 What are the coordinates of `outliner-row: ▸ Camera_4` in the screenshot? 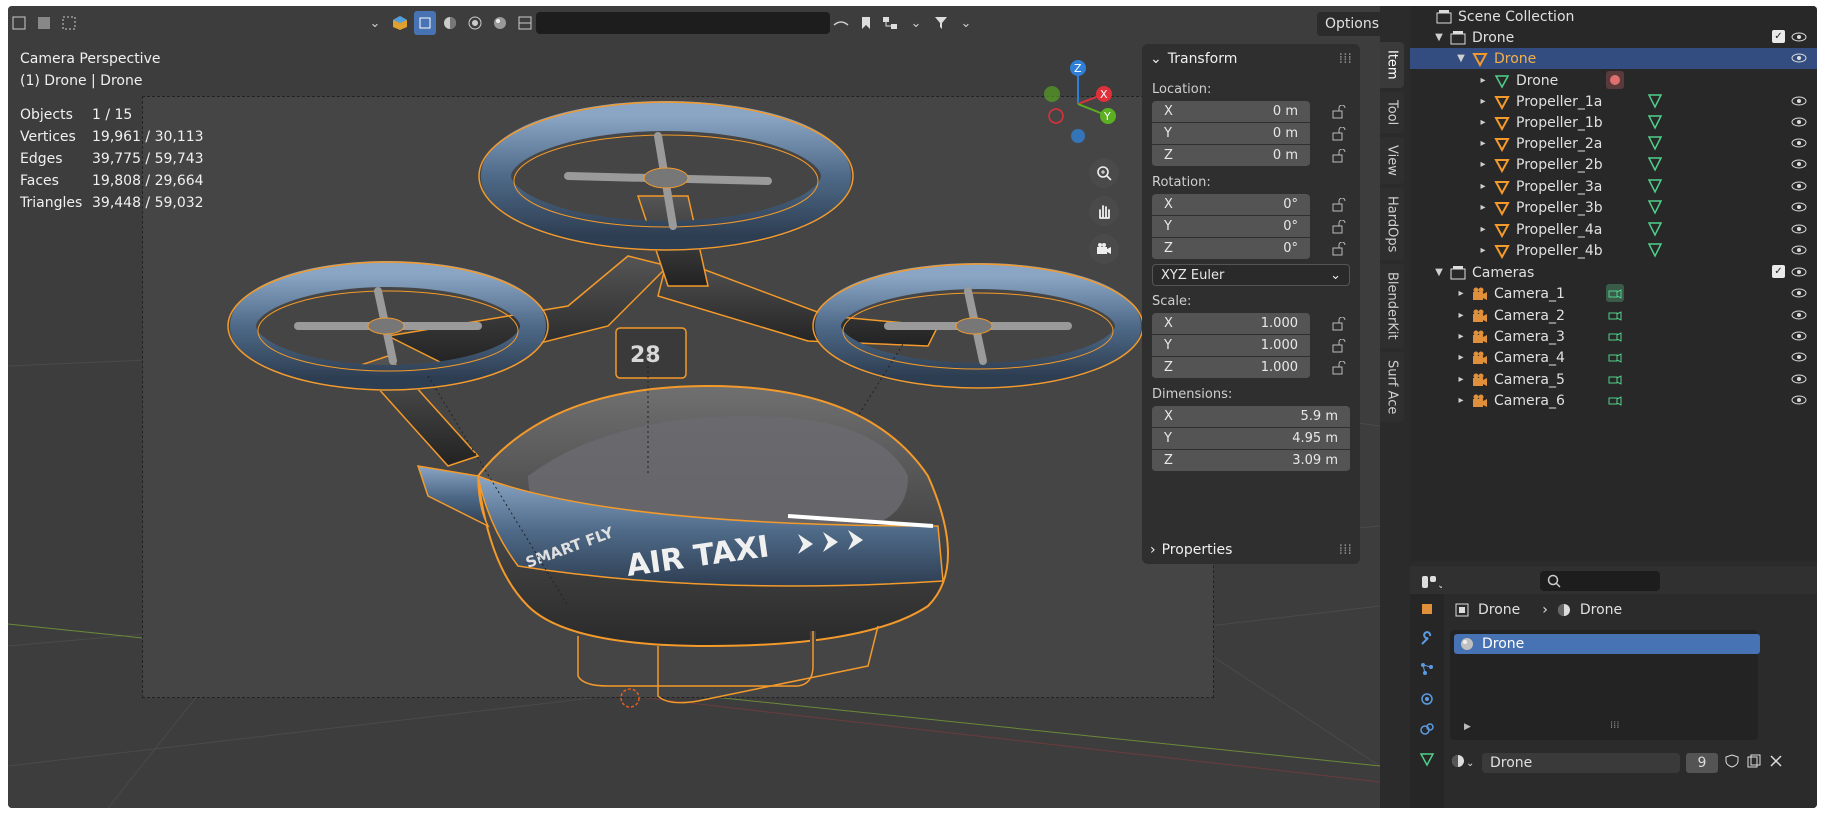 It's located at (1613, 357).